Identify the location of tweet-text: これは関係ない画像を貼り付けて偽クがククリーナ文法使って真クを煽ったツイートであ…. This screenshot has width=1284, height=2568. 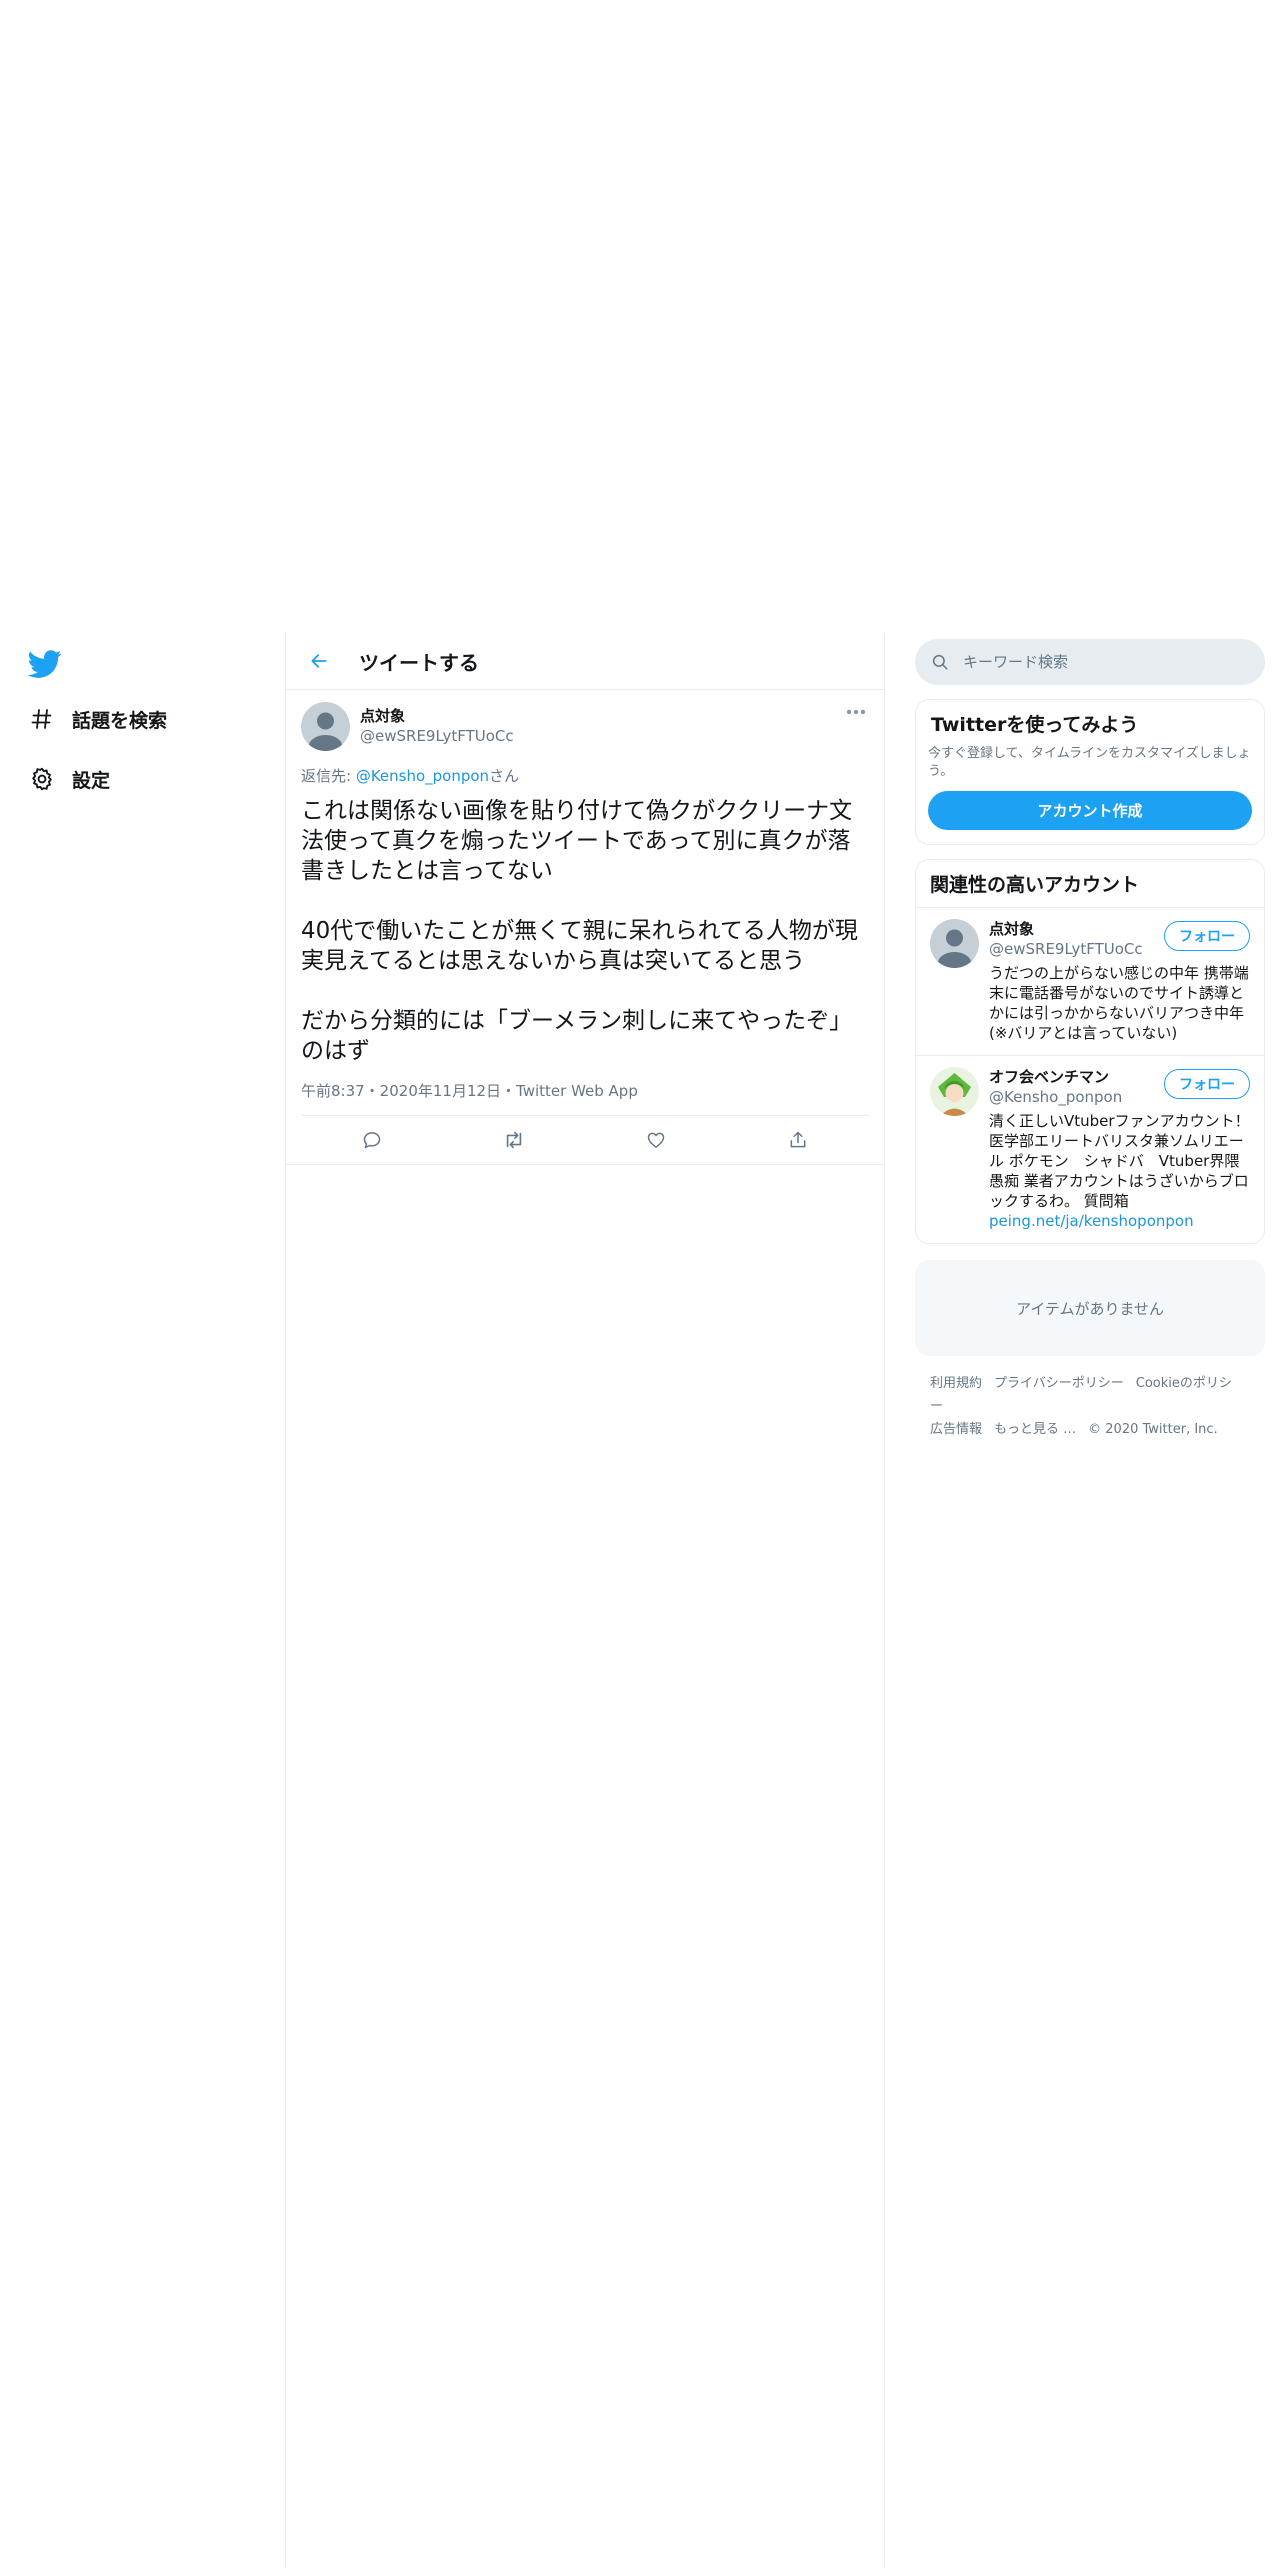
(579, 931).